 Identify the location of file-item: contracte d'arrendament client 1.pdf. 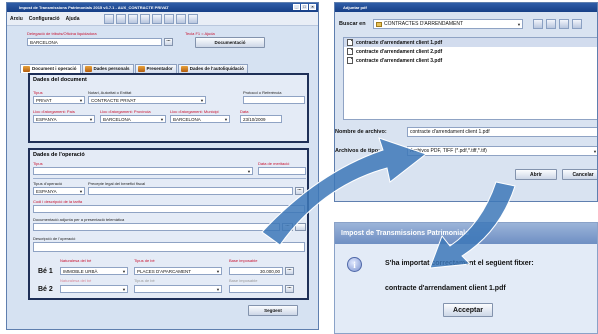
(470, 42).